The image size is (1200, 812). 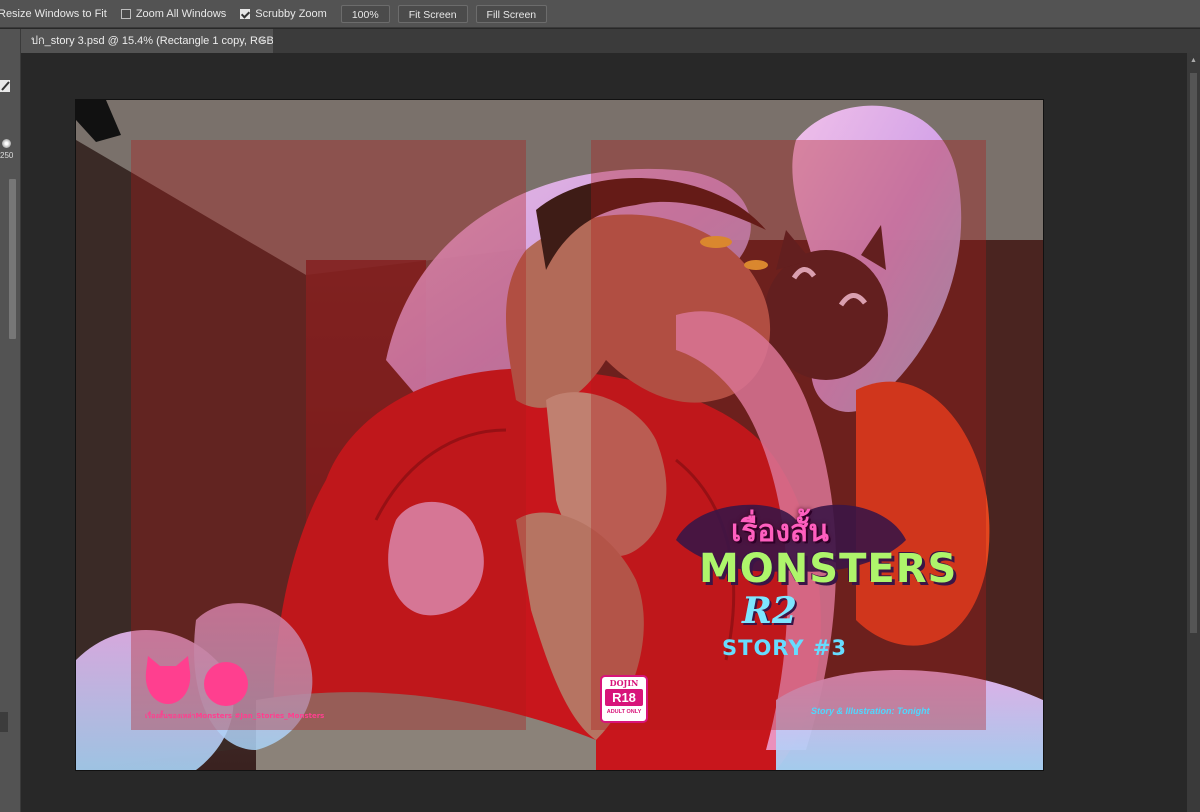 What do you see at coordinates (828, 569) in the screenshot?
I see `artwork-monsters-title: MONSTERS` at bounding box center [828, 569].